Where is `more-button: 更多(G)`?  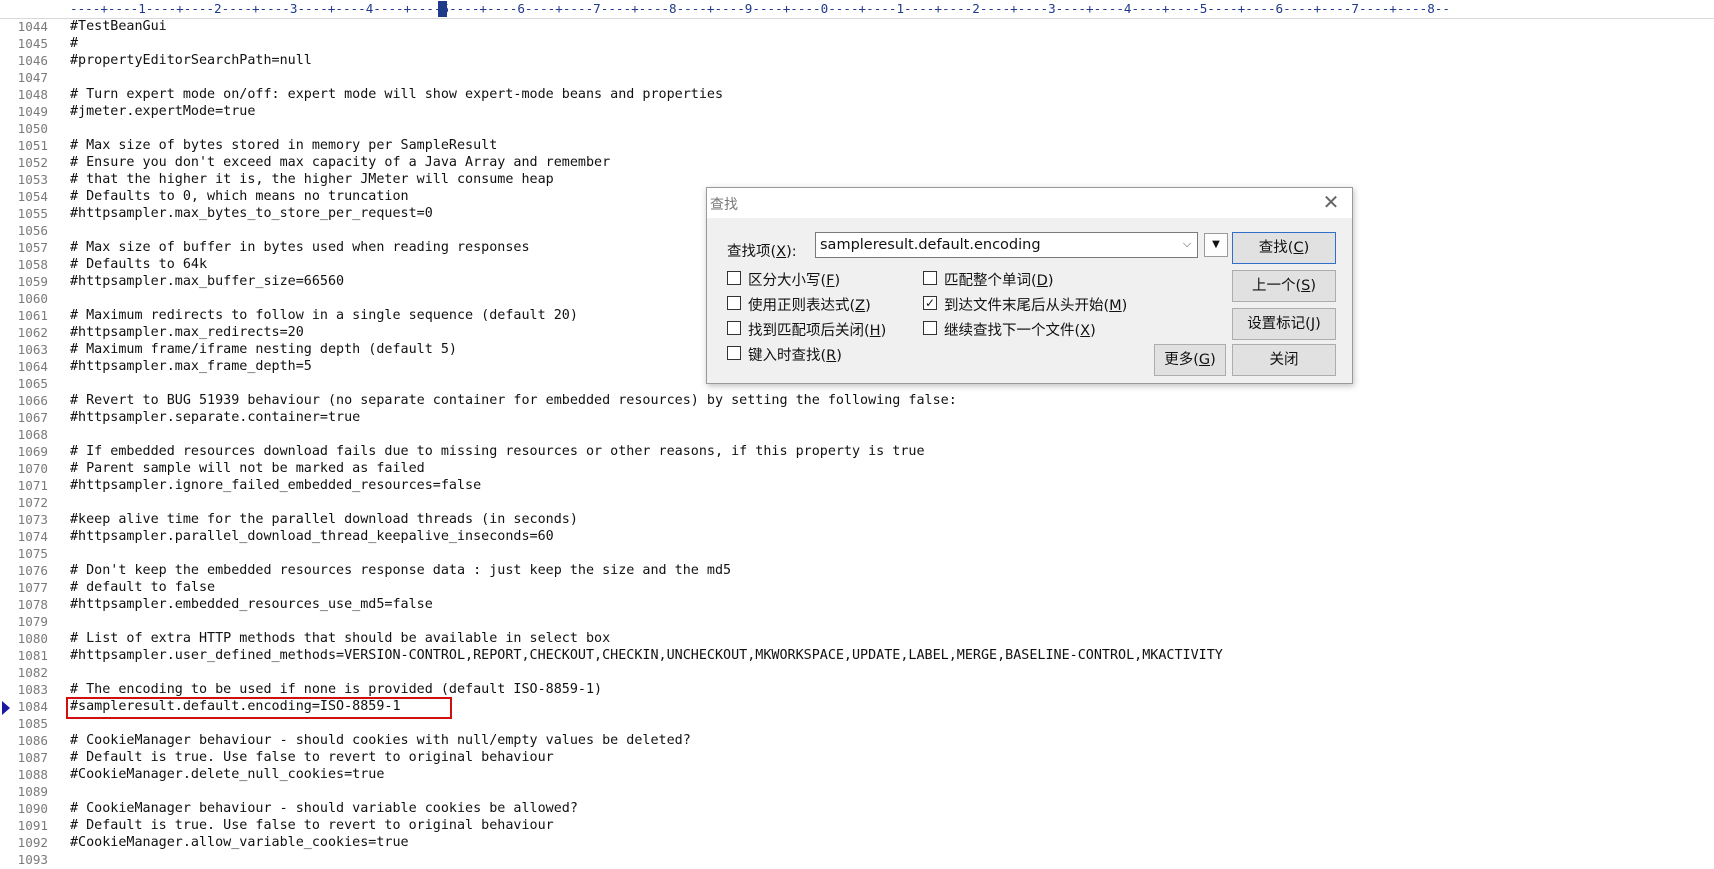
more-button: 更多(G) is located at coordinates (1190, 360).